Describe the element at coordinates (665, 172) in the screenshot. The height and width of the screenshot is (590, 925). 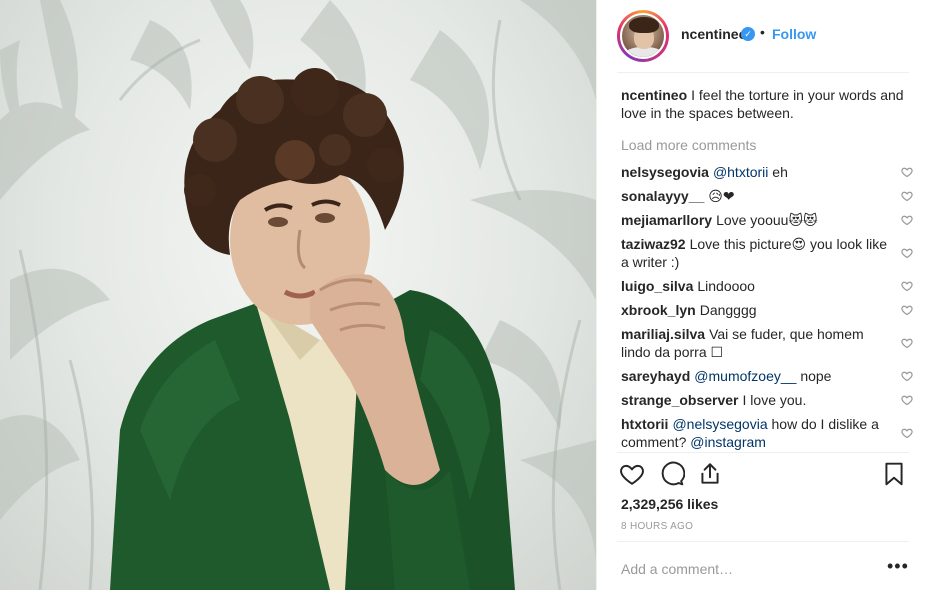
I see `comment-username: nelsysegovia` at that location.